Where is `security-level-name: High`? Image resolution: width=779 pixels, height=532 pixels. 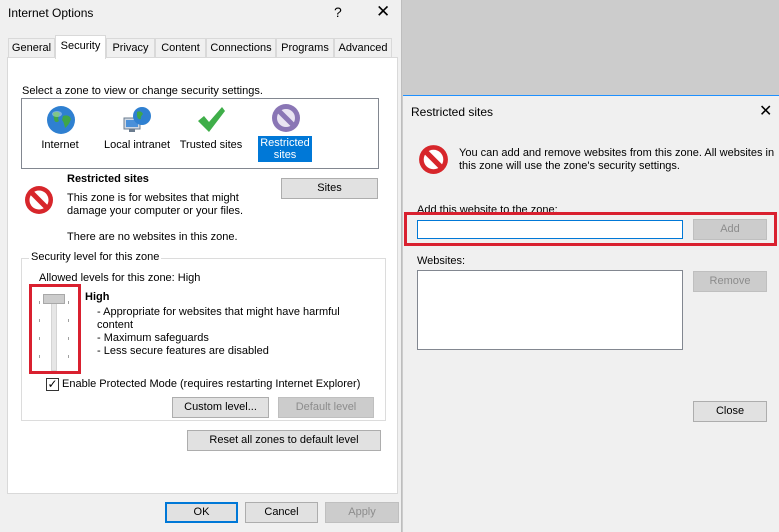 security-level-name: High is located at coordinates (97, 297).